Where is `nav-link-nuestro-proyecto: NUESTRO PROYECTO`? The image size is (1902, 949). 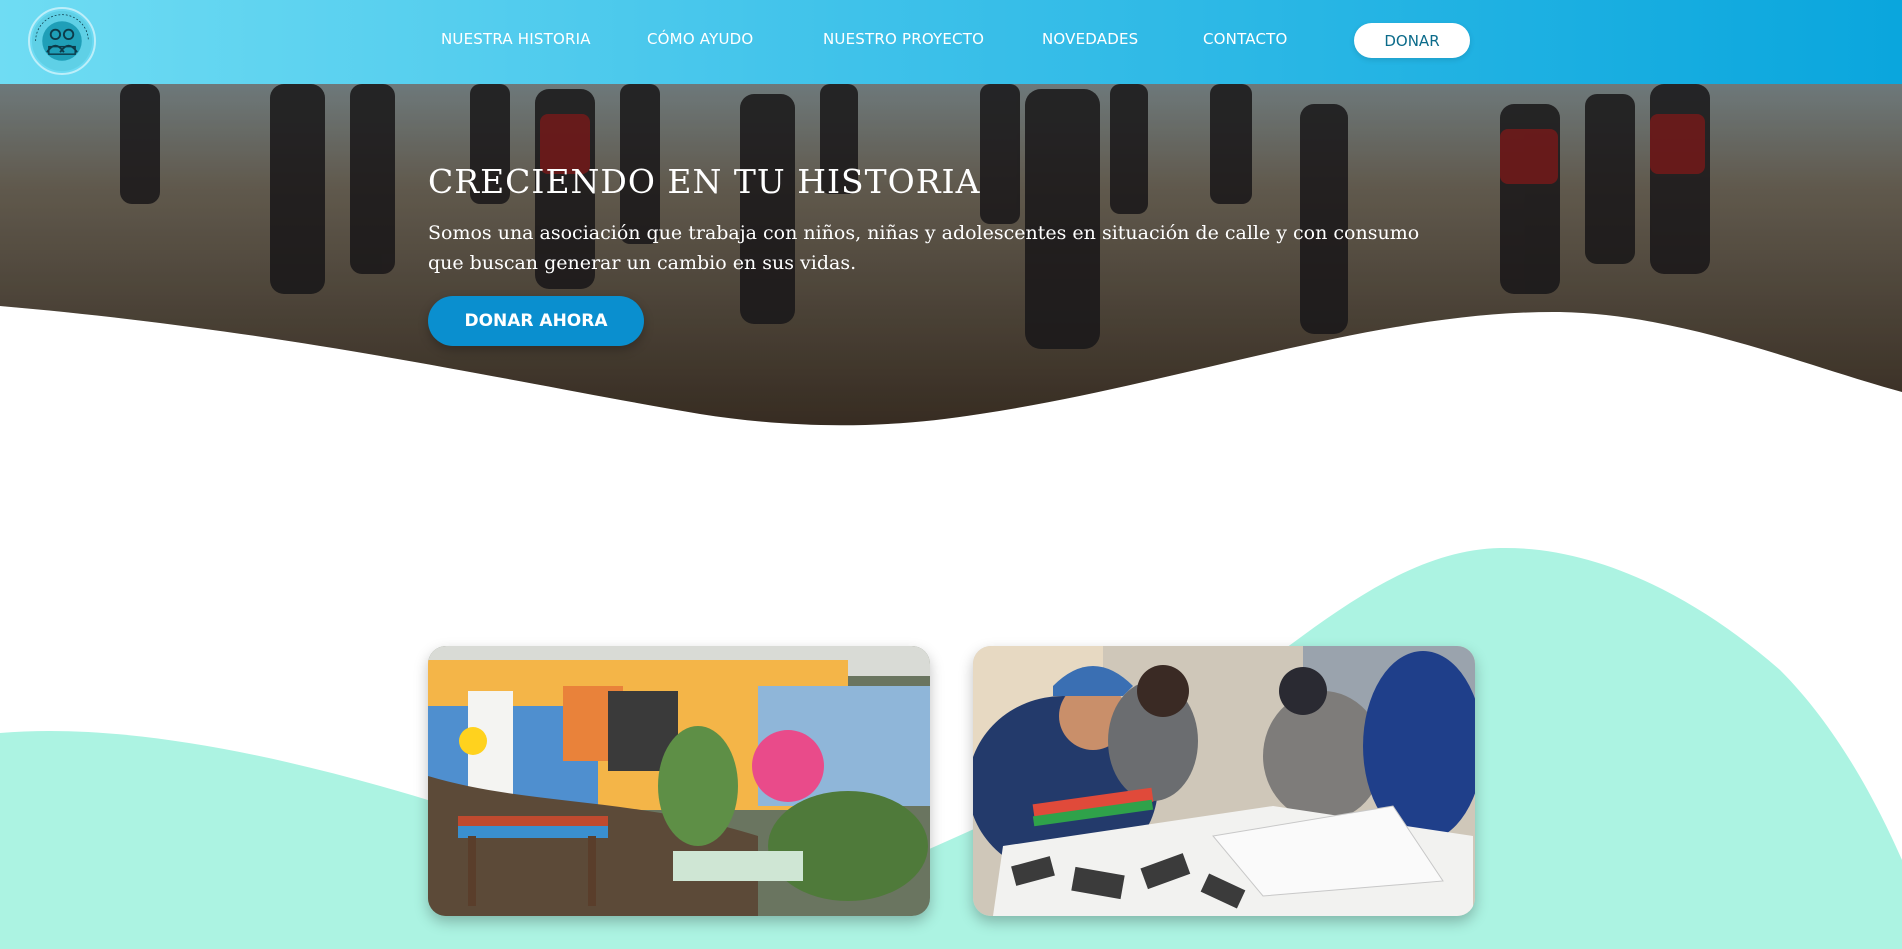
nav-link-nuestro-proyecto: NUESTRO PROYECTO is located at coordinates (903, 39).